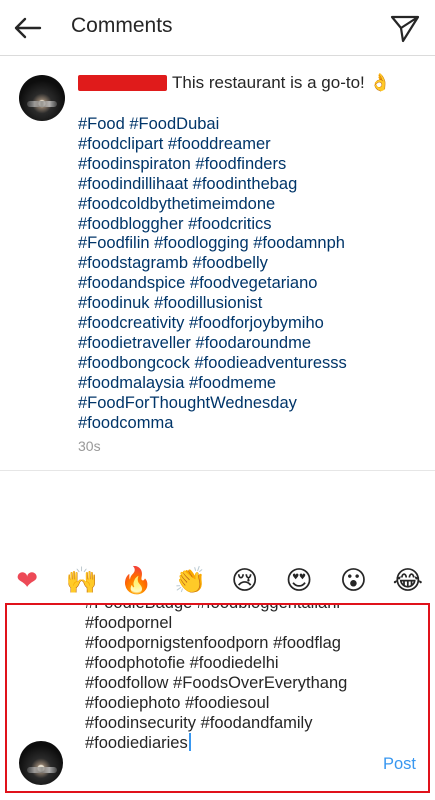 This screenshot has width=435, height=800. I want to click on clapping-hands-emoji: 👏, so click(190, 581).